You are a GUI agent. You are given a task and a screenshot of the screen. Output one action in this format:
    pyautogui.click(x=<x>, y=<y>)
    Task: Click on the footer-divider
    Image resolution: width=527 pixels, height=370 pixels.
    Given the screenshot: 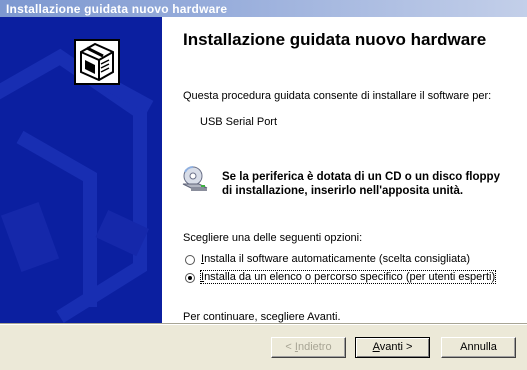 What is the action you would take?
    pyautogui.click(x=263, y=324)
    